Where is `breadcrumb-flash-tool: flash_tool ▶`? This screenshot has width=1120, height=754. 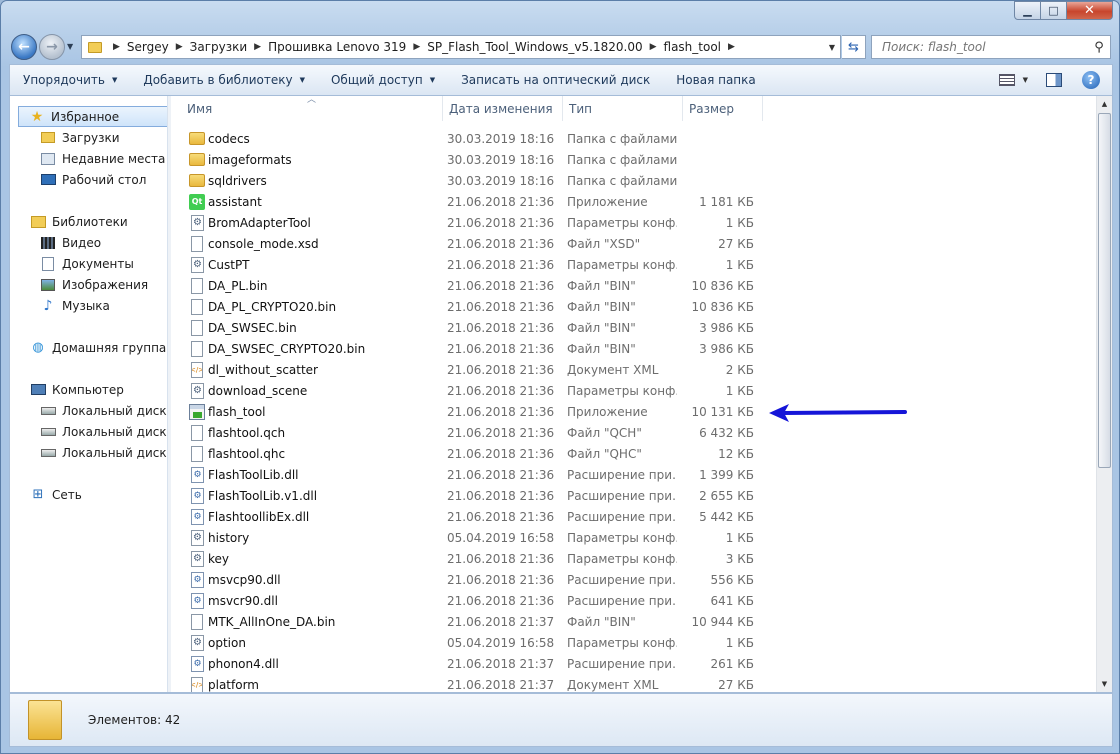
breadcrumb-flash-tool: flash_tool ▶ is located at coordinates (703, 47).